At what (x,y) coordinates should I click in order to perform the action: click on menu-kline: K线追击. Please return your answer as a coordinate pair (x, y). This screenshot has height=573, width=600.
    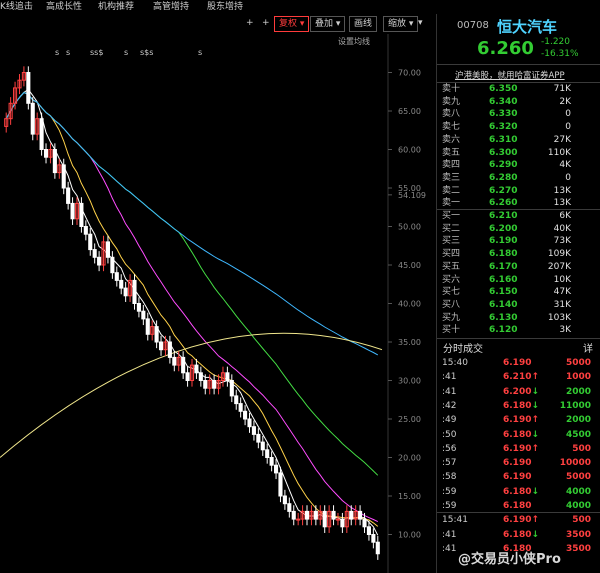
    Looking at the image, I should click on (16, 7).